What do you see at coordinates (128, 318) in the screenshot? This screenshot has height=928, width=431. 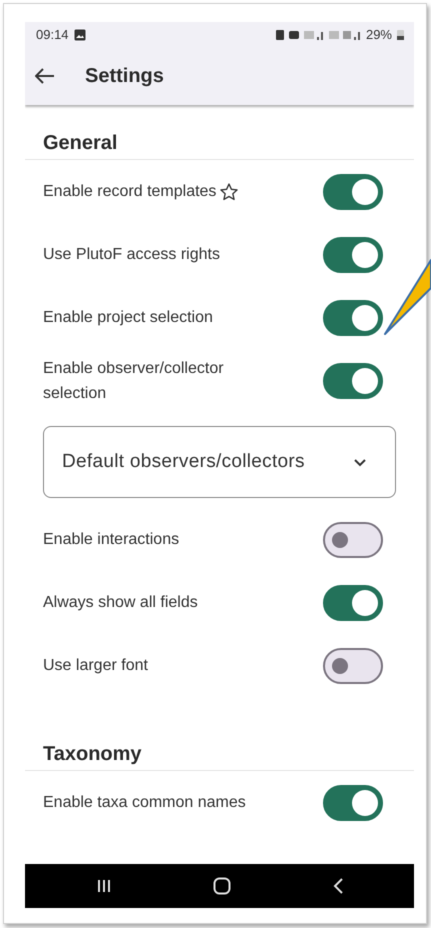 I see `setting-label: Enable project selection` at bounding box center [128, 318].